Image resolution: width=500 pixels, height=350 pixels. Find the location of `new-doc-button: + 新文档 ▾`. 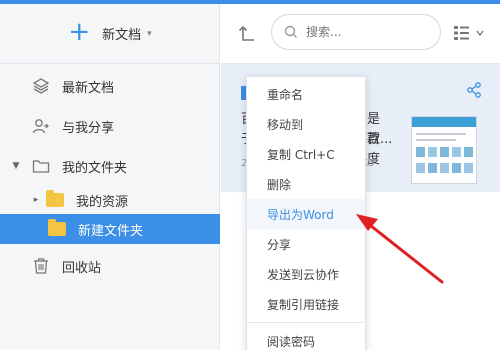

new-doc-button: + 新文档 ▾ is located at coordinates (110, 34).